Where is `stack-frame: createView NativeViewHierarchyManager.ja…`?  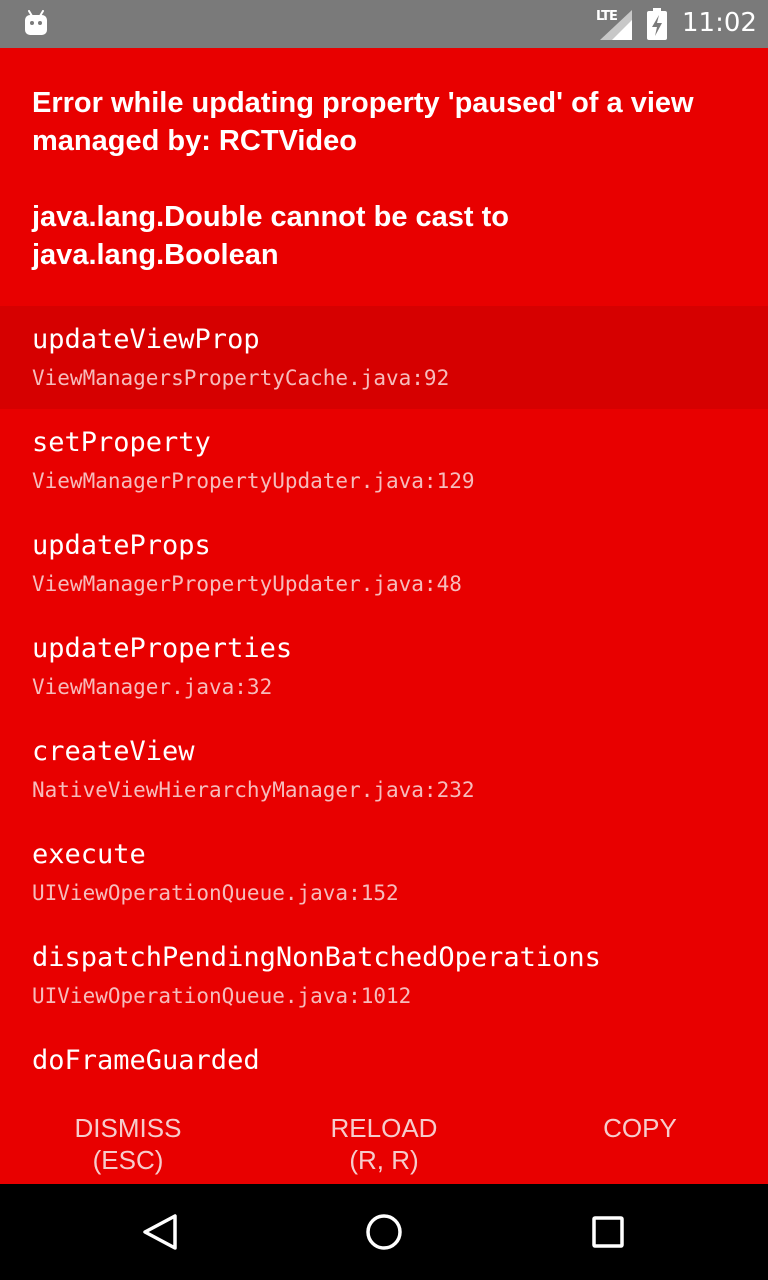
stack-frame: createView NativeViewHierarchyManager.ja… is located at coordinates (384, 769).